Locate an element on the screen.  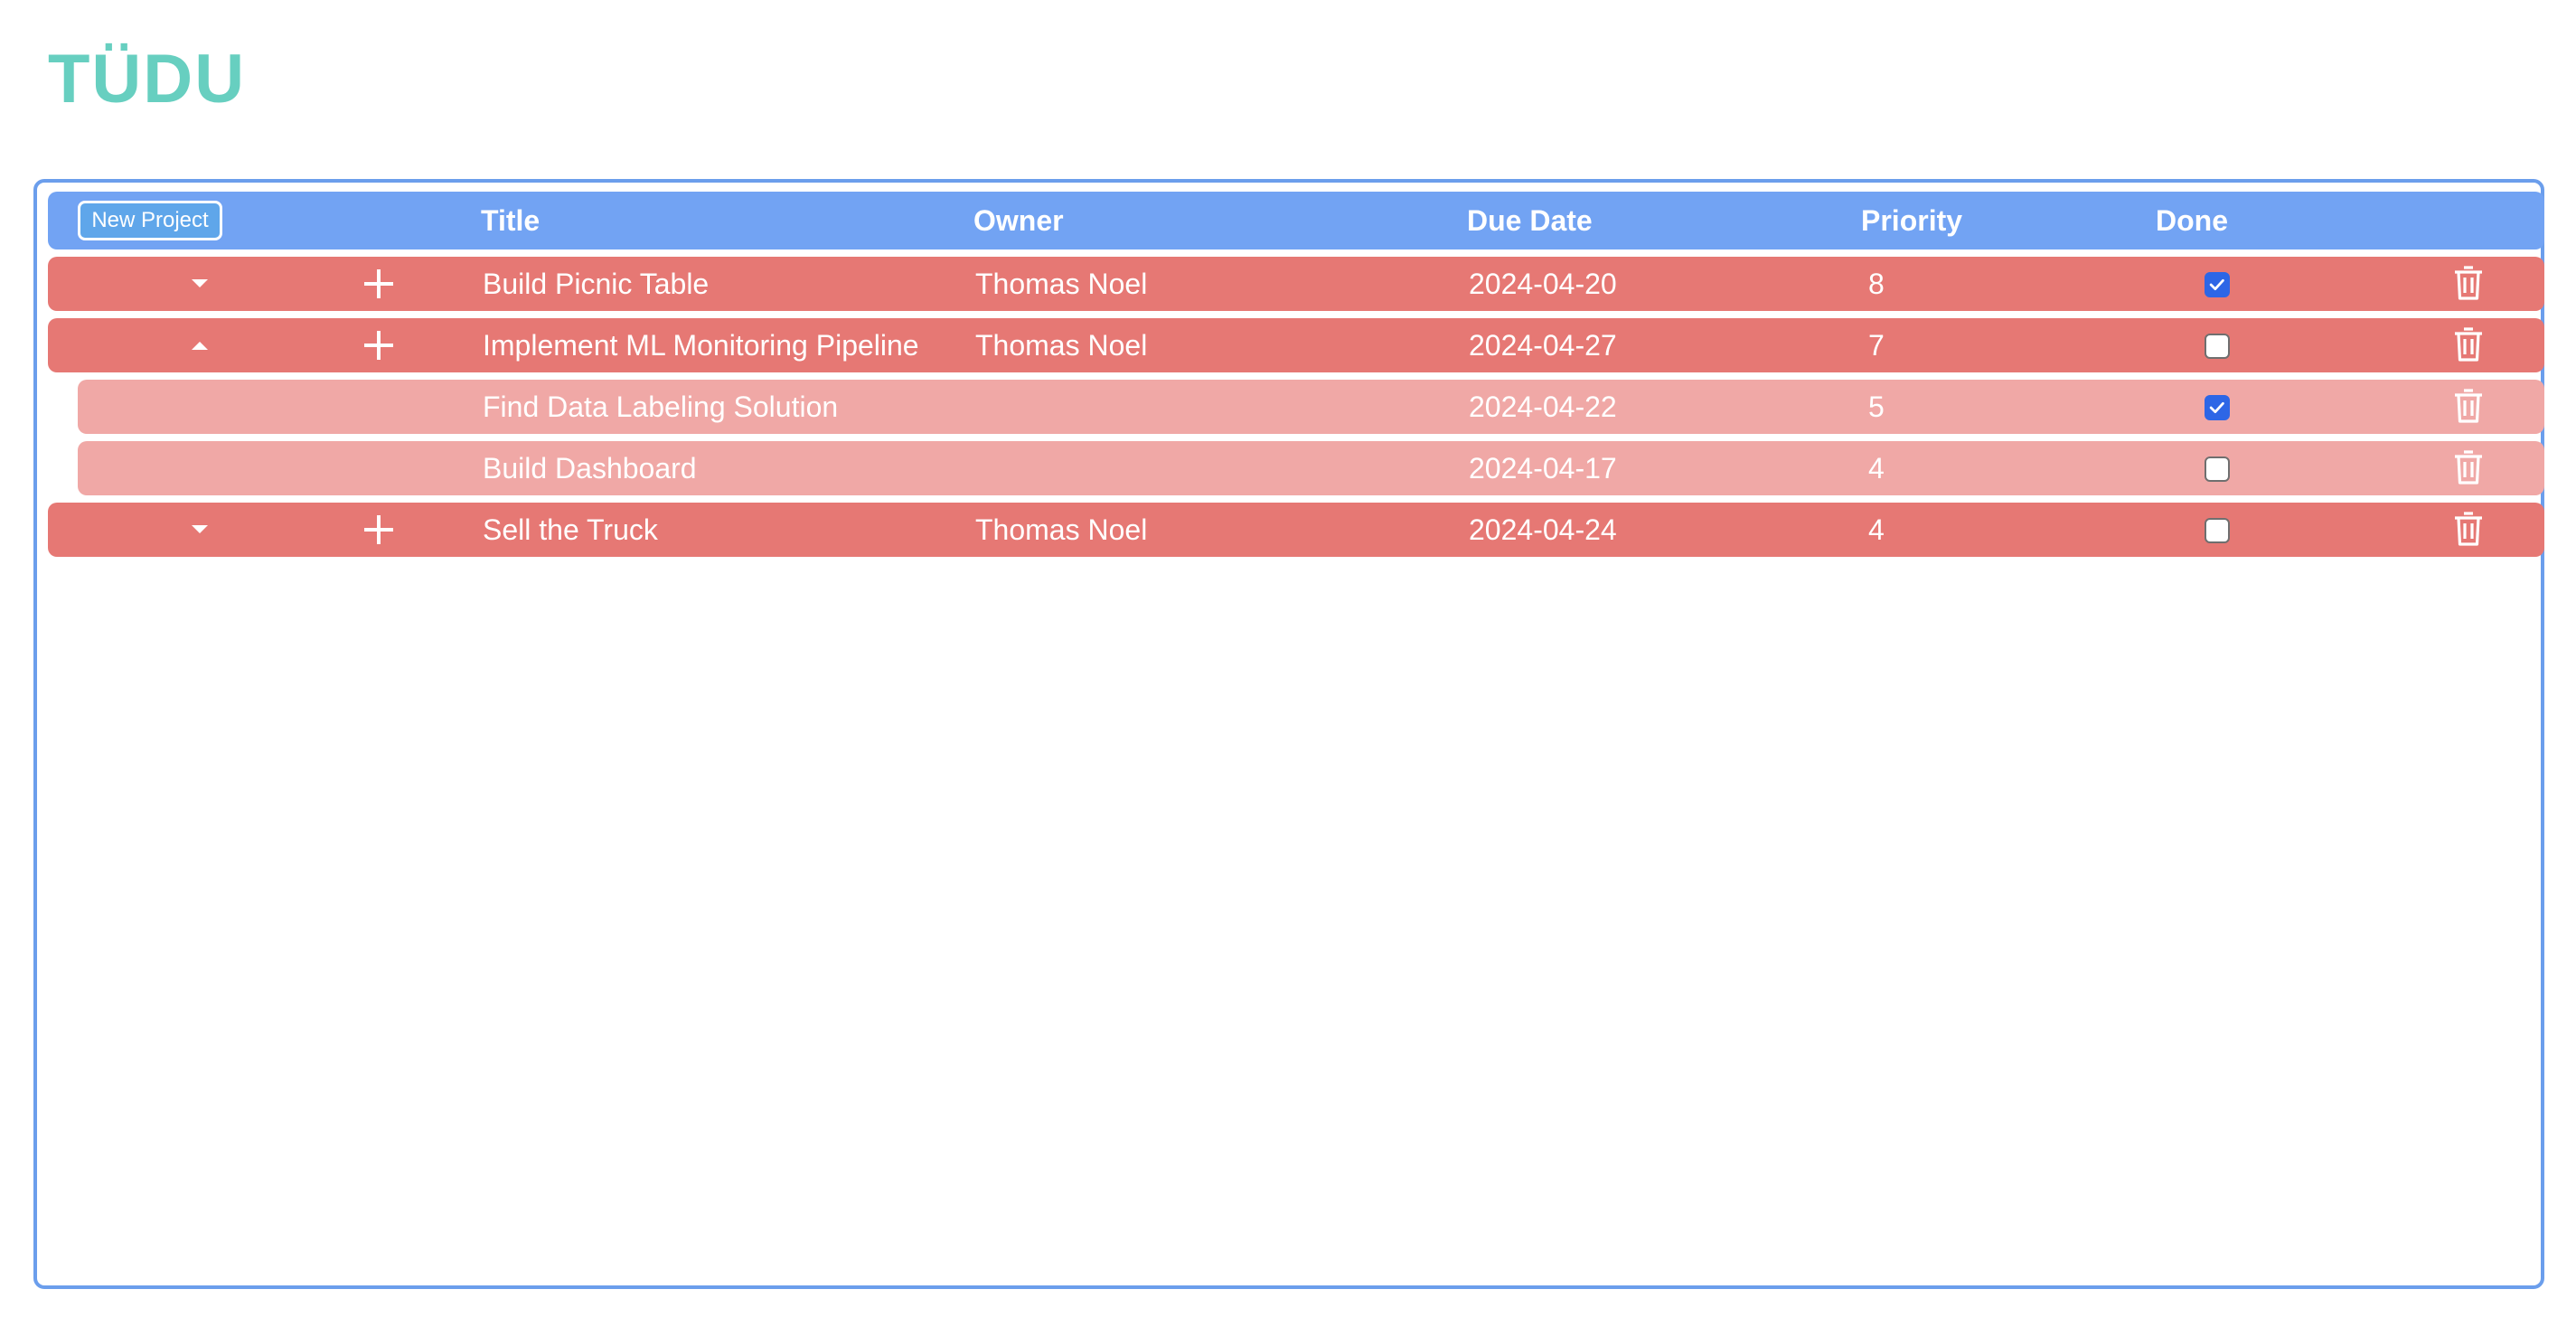
project-row: Build Picnic Table Thomas Noel 2024-04-20 8 is located at coordinates (1296, 284).